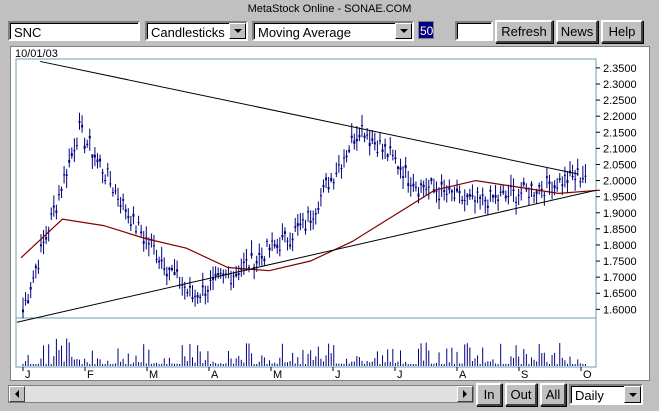 The width and height of the screenshot is (659, 411). Describe the element at coordinates (489, 394) in the screenshot. I see `zoom-in-button: In` at that location.